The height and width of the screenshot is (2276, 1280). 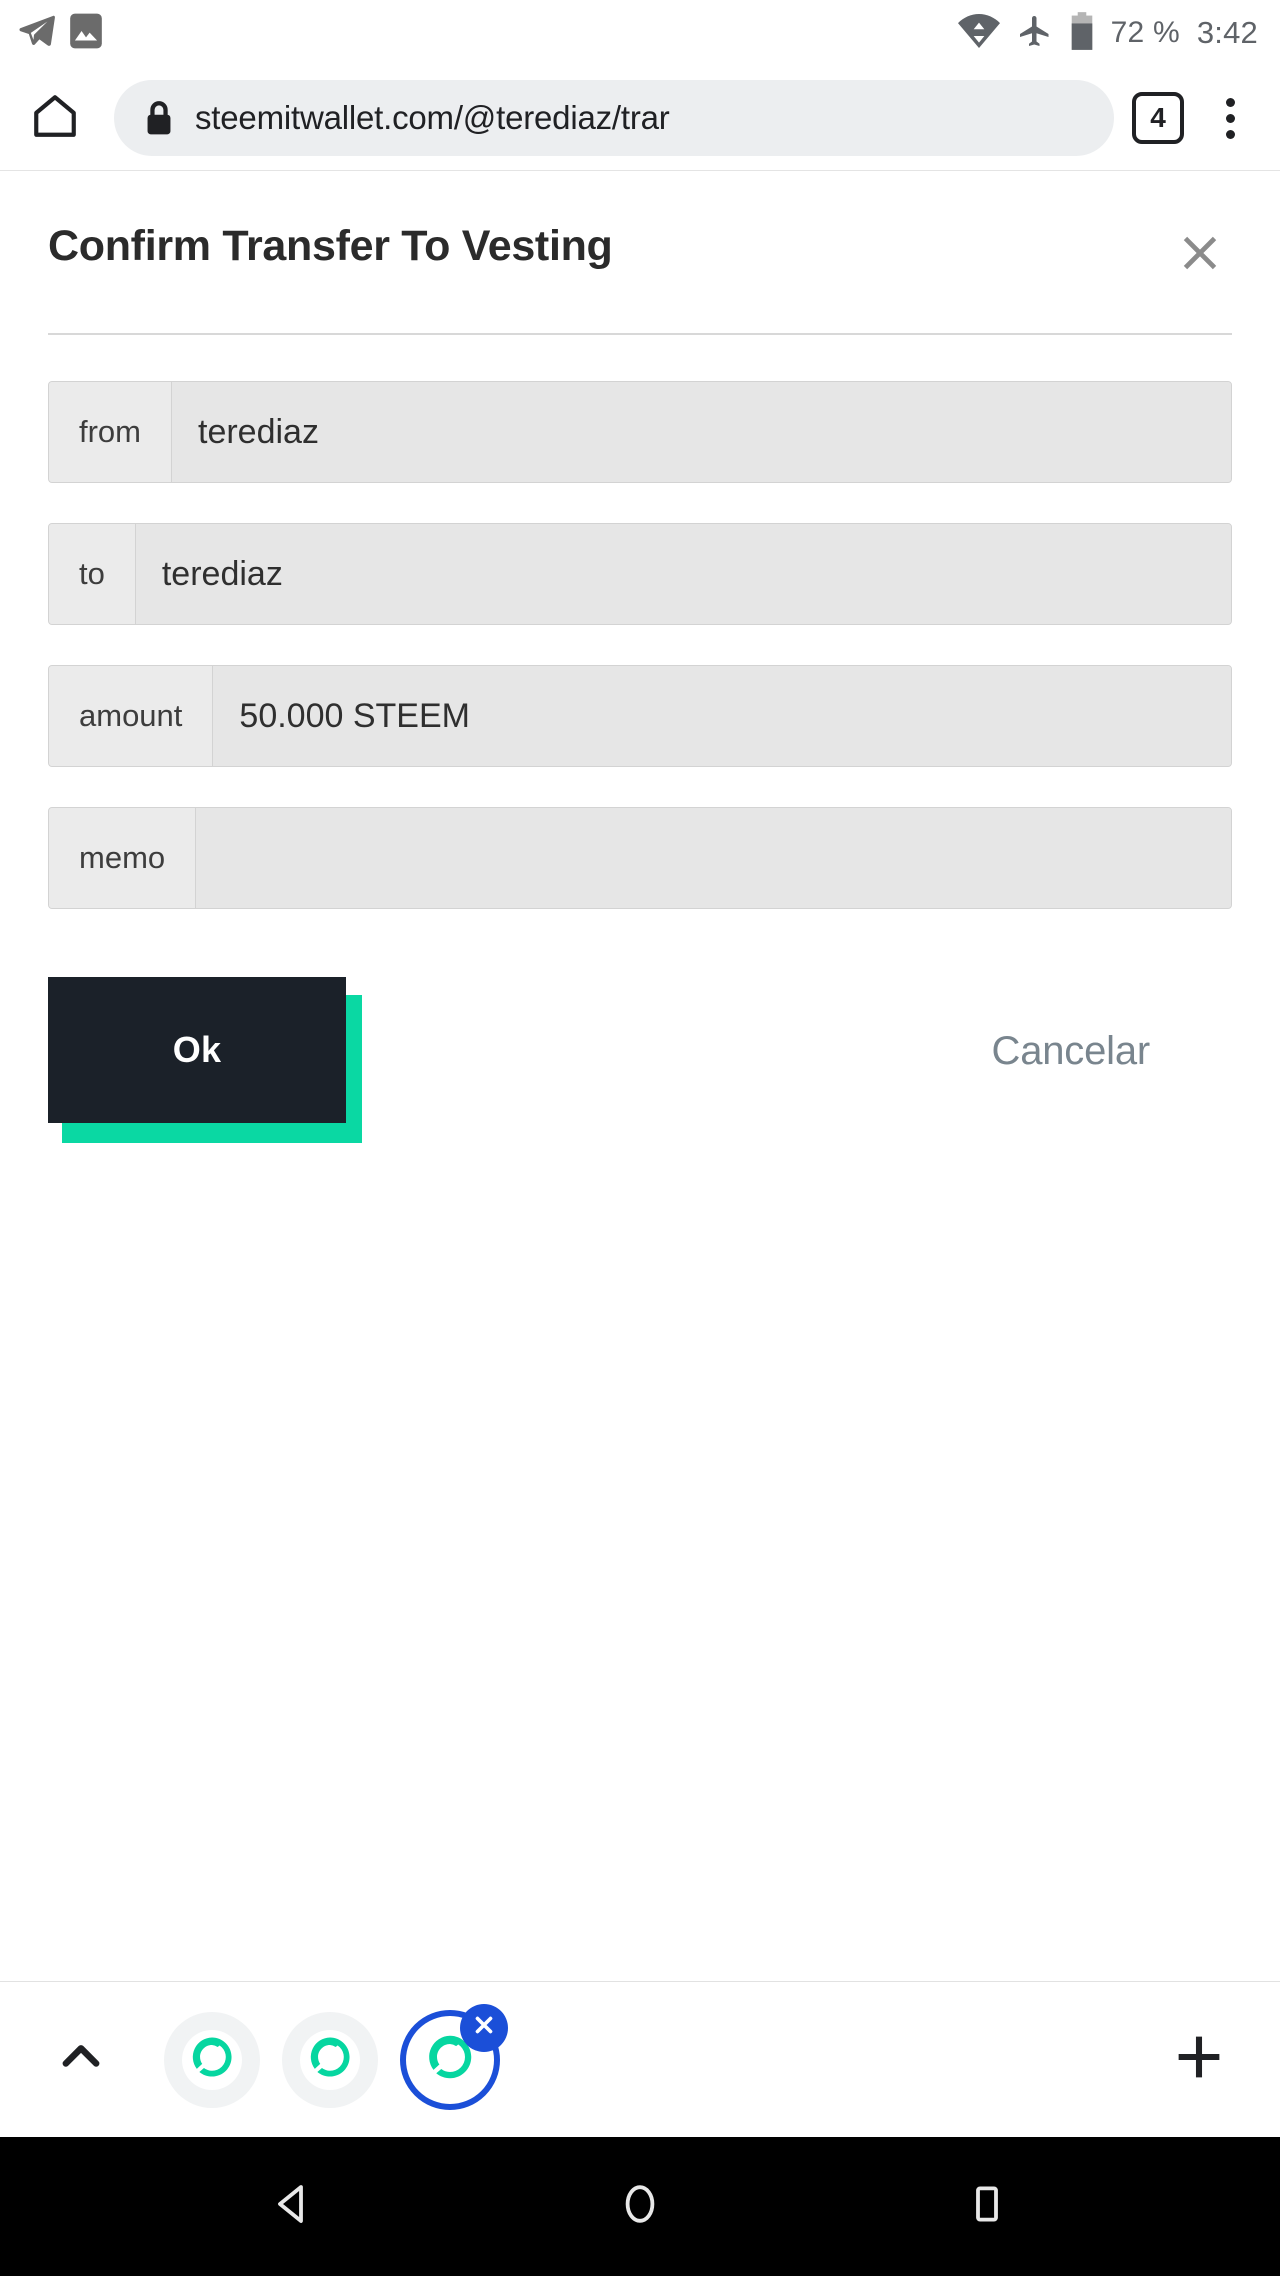 What do you see at coordinates (722, 716) in the screenshot?
I see `field-value: 50.000 STEEM` at bounding box center [722, 716].